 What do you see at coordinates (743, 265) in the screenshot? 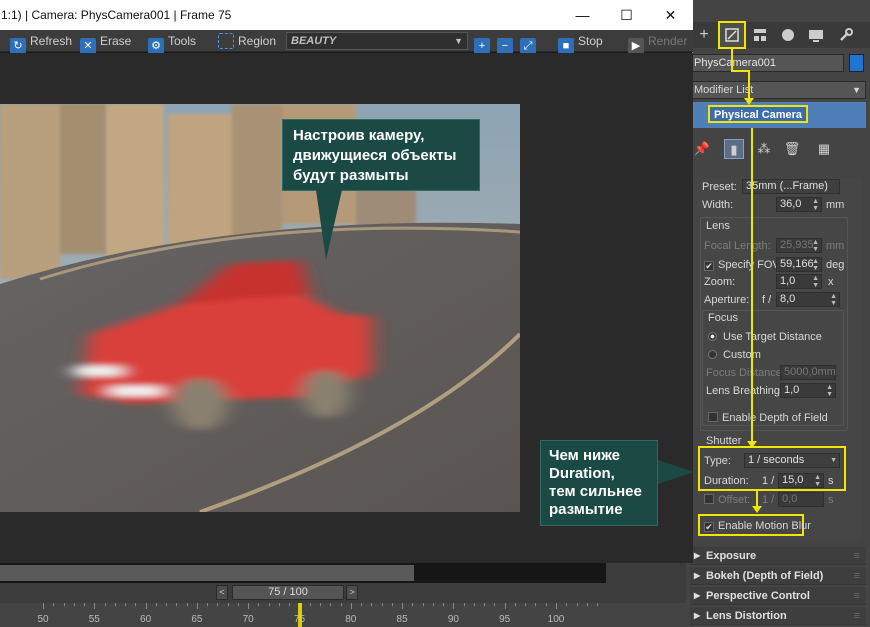
I see `specify-fov-checkbox: ✔ Specify FOV:` at bounding box center [743, 265].